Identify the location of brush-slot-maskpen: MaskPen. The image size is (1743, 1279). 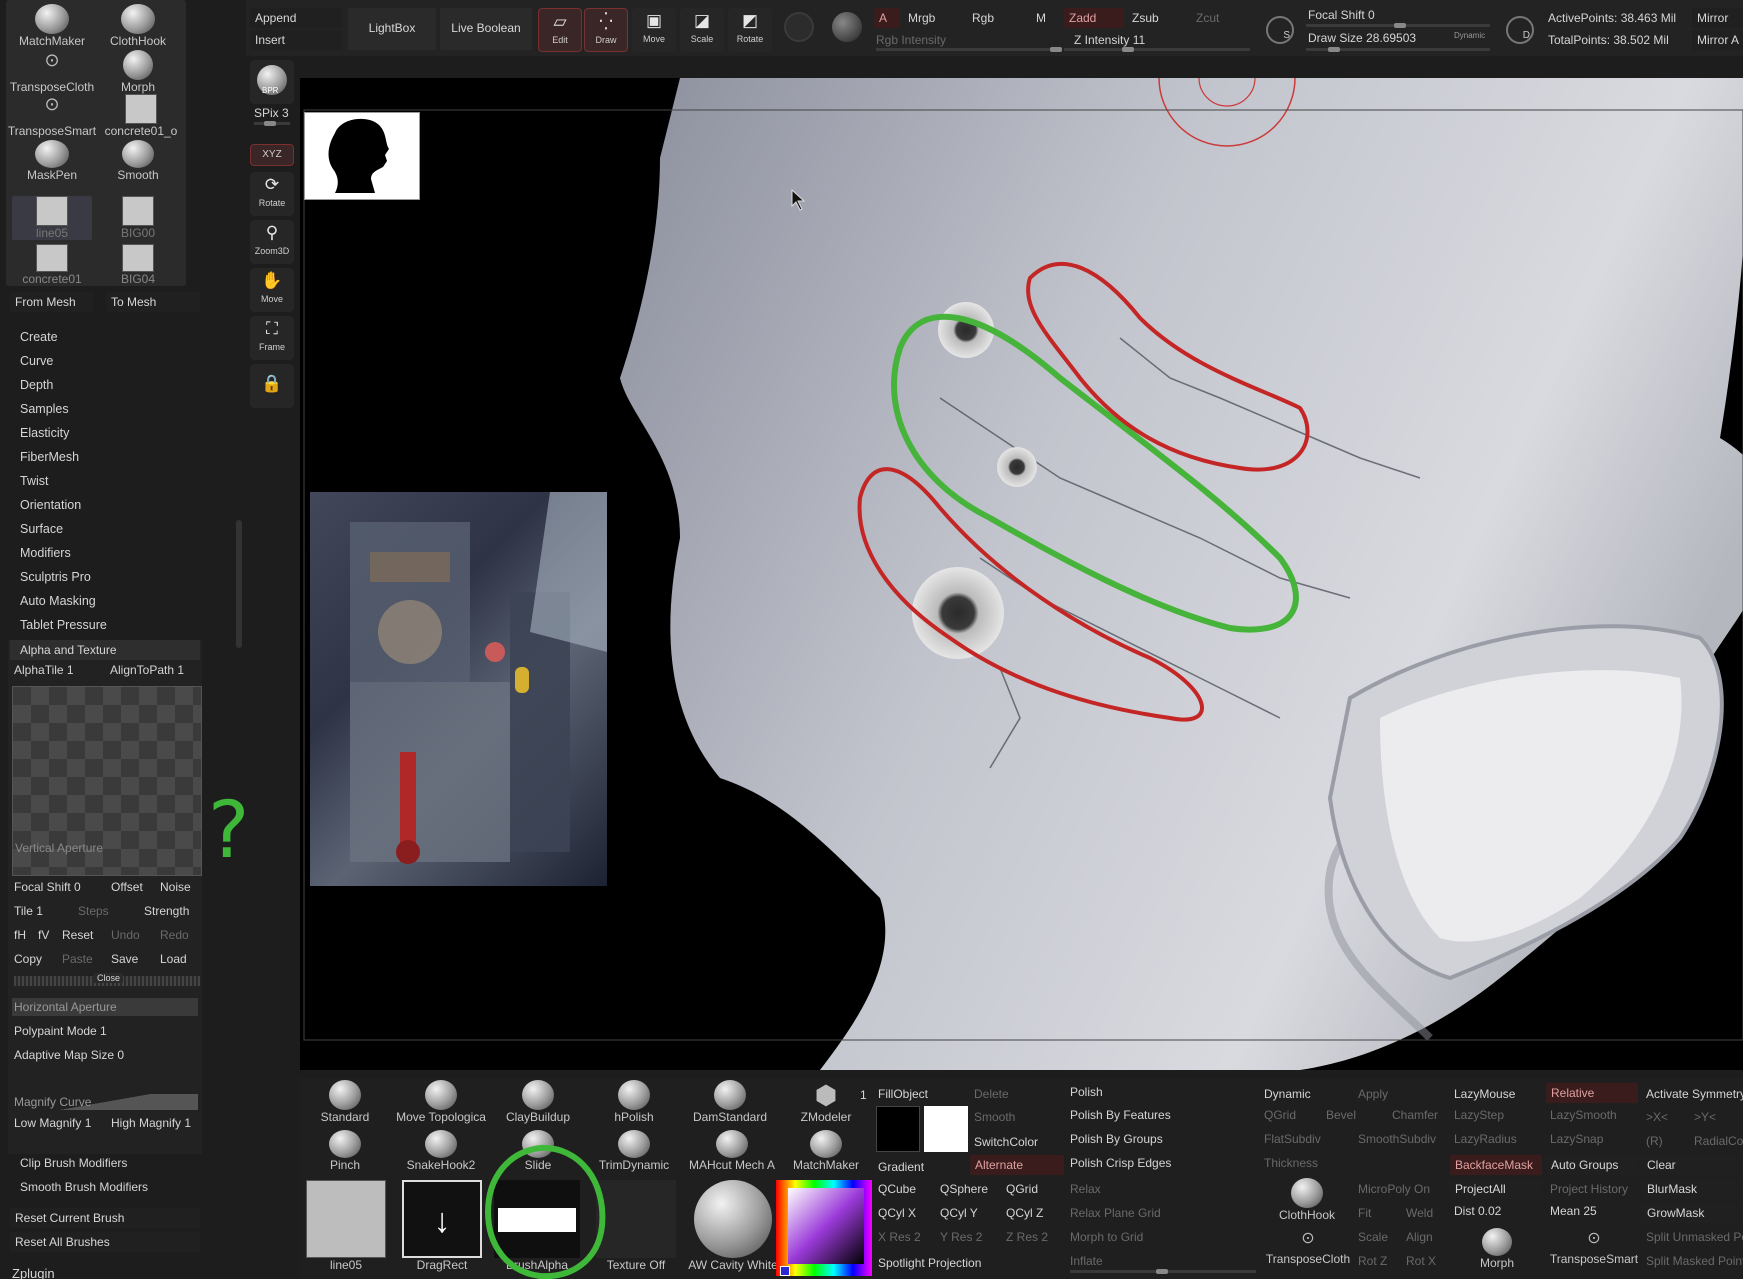
(52, 161).